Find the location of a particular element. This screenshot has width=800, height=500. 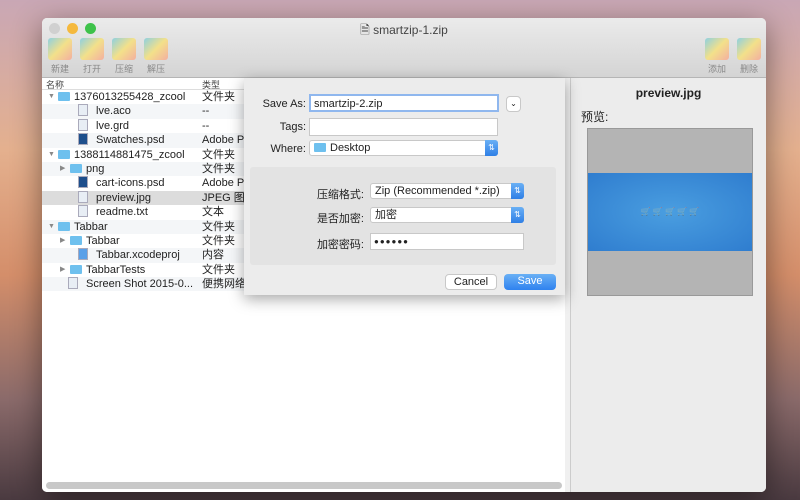

tags-input is located at coordinates (403, 127).